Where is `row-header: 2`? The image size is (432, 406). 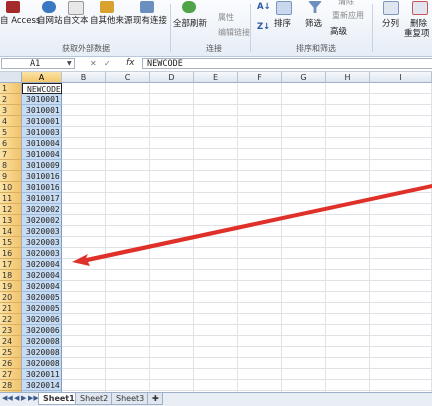 row-header: 2 is located at coordinates (11, 99).